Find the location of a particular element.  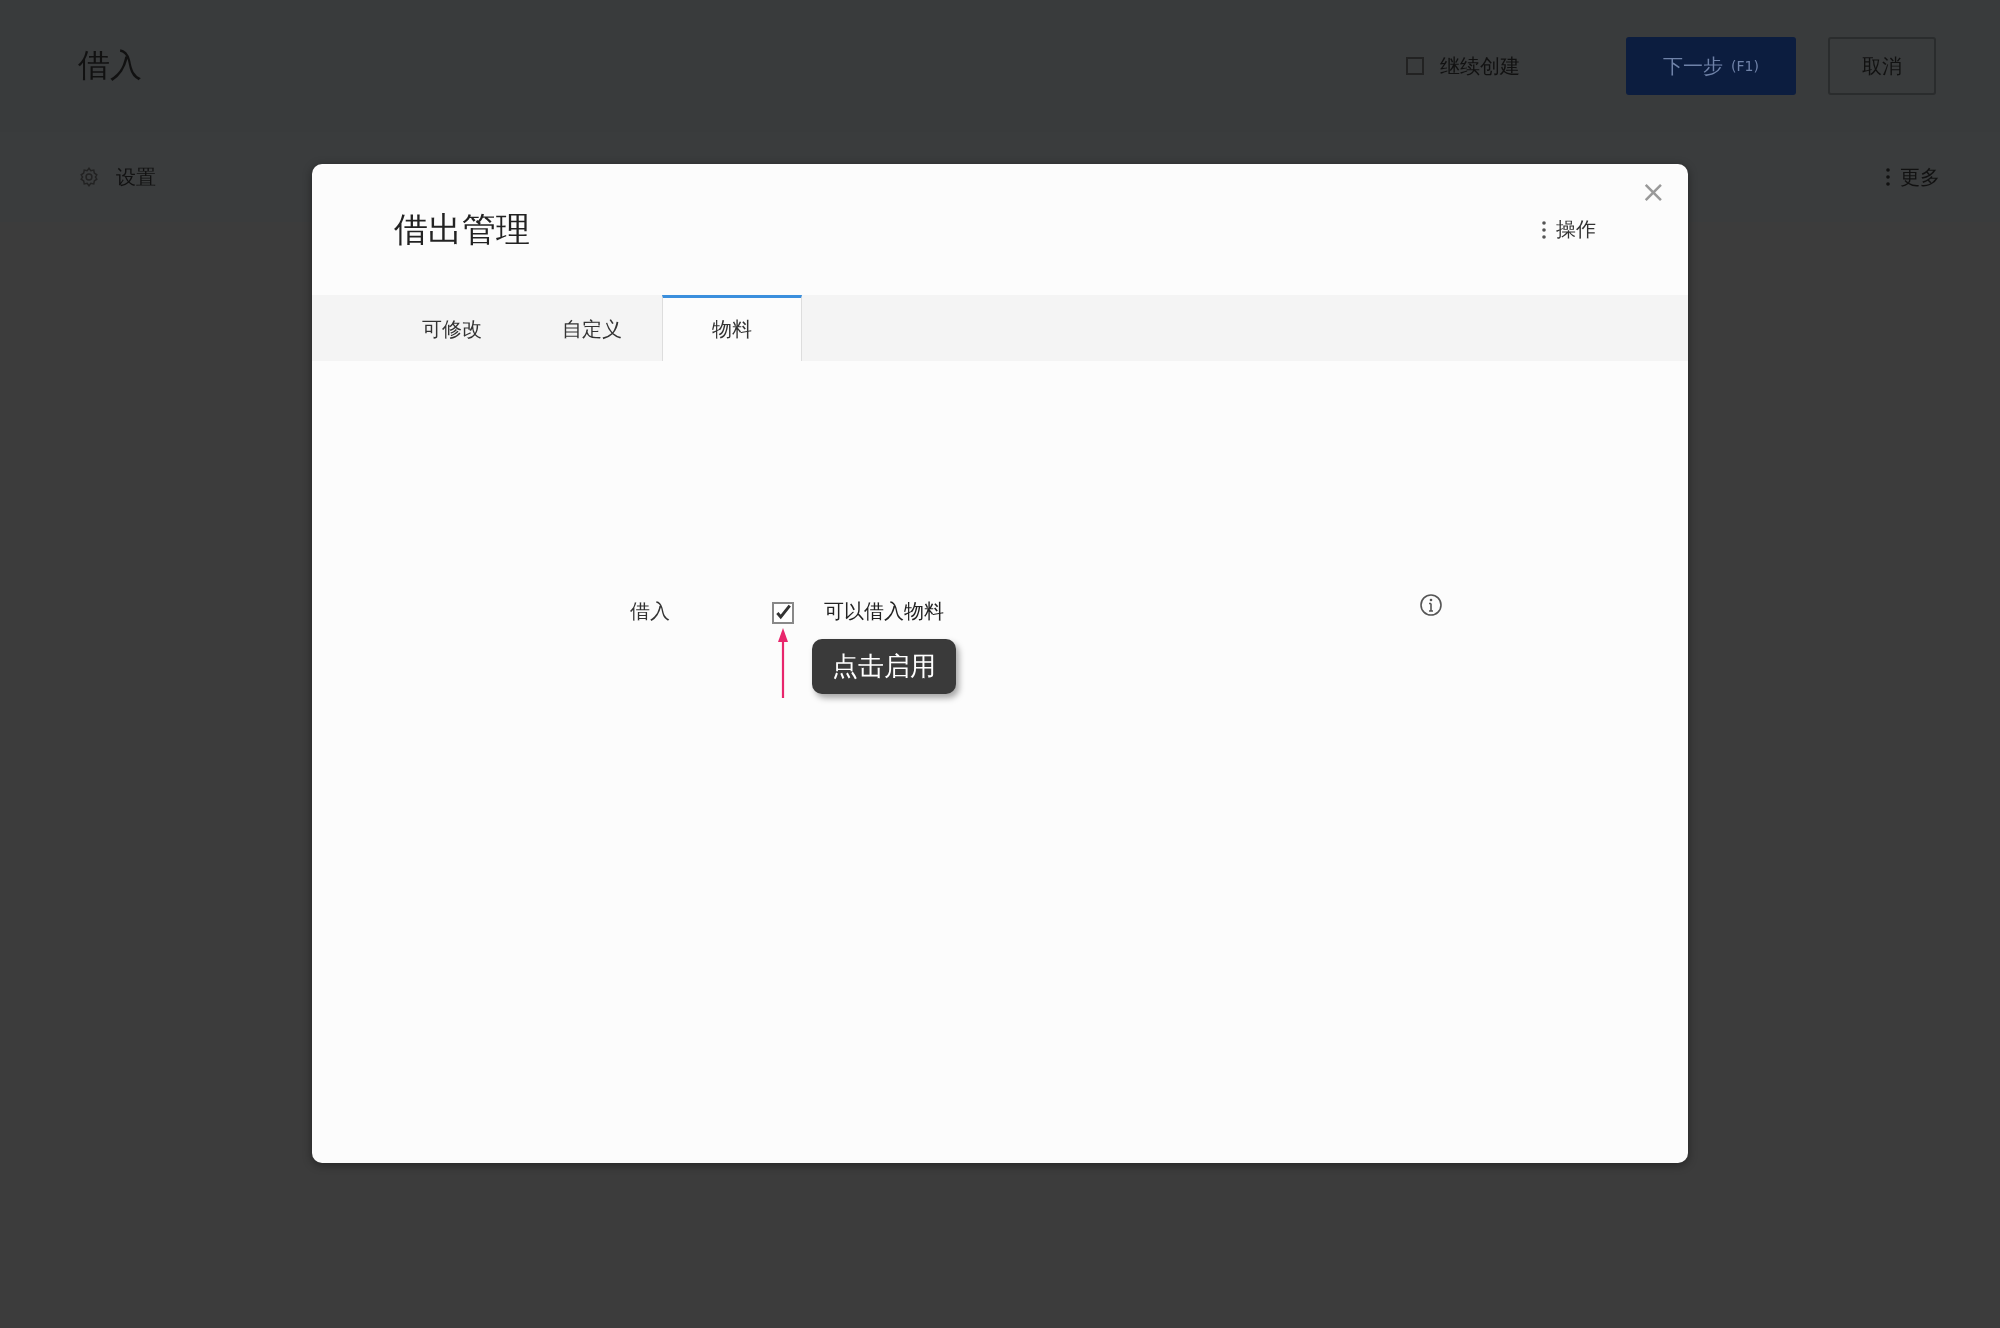

actions-menu: 操作 is located at coordinates (1569, 229).